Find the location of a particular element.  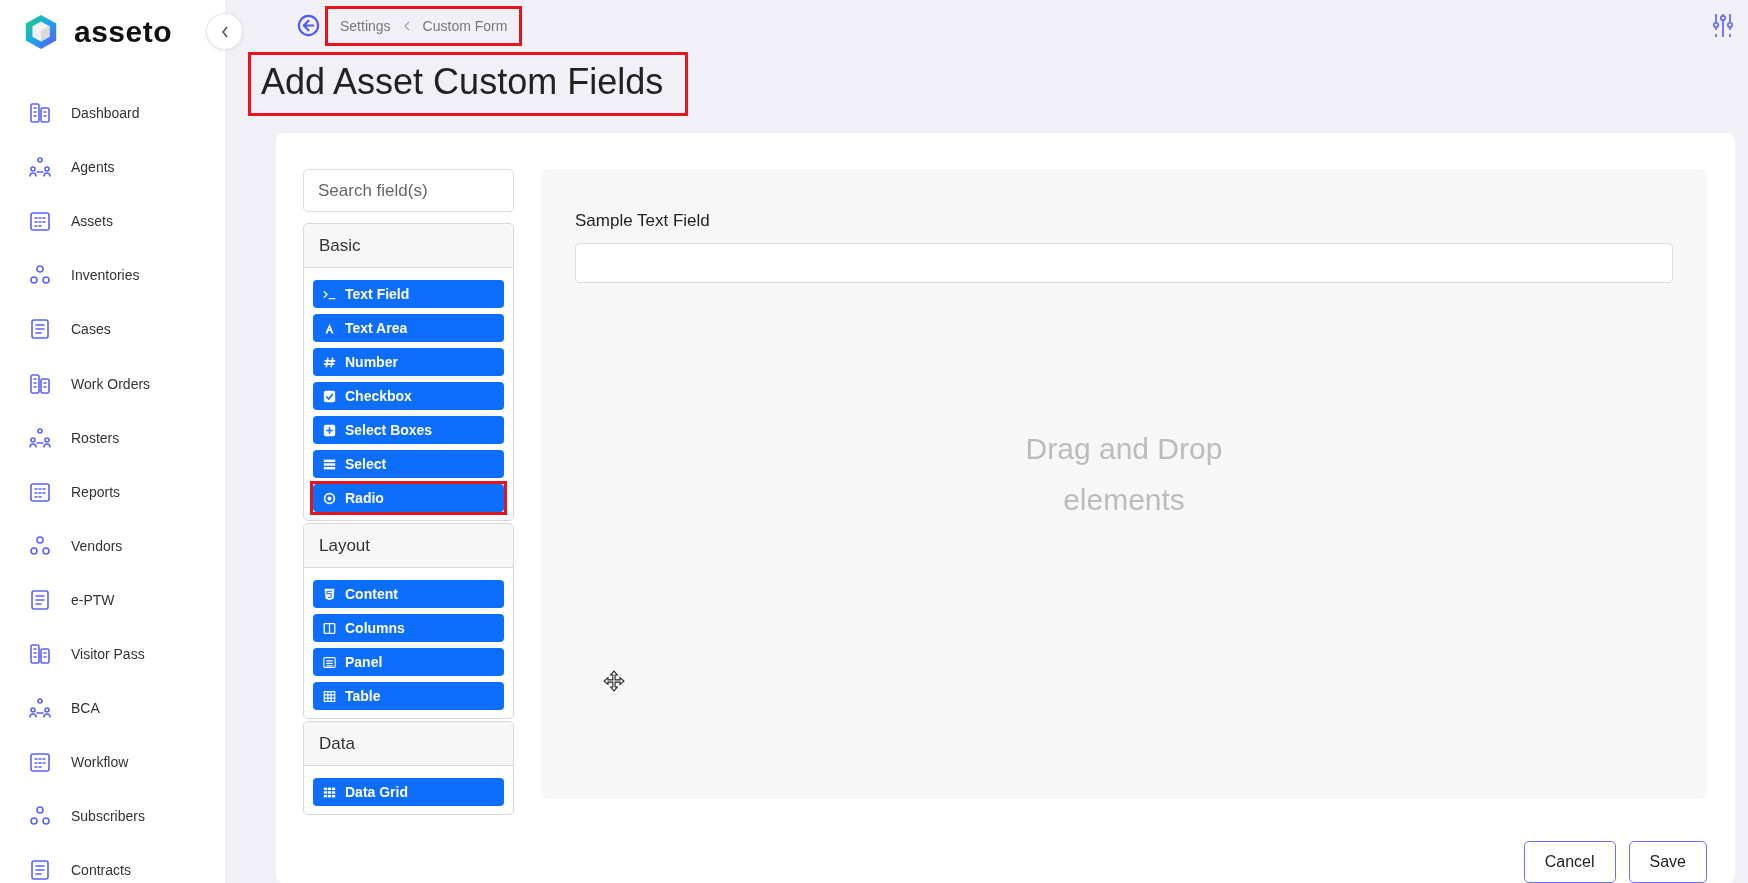

search-field: Search field(s) is located at coordinates (408, 190).